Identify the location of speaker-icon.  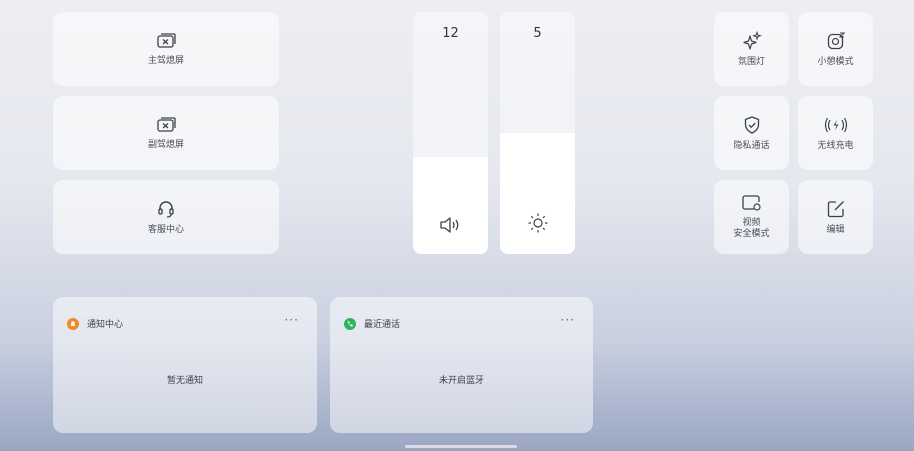
(448, 225).